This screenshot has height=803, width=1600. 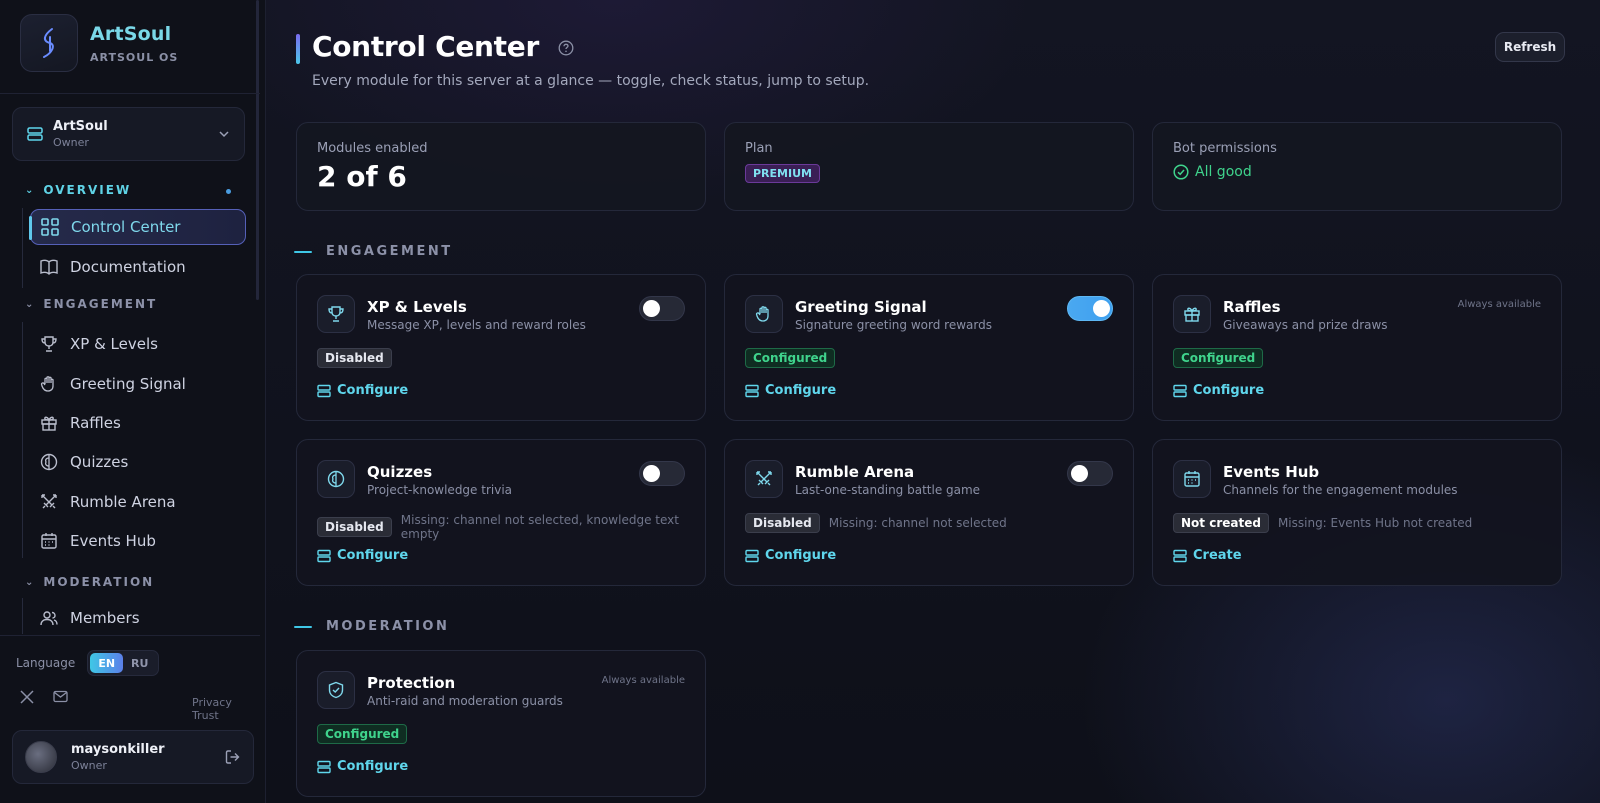 What do you see at coordinates (1340, 490) in the screenshot?
I see `module-description: Channels for the engagement modules` at bounding box center [1340, 490].